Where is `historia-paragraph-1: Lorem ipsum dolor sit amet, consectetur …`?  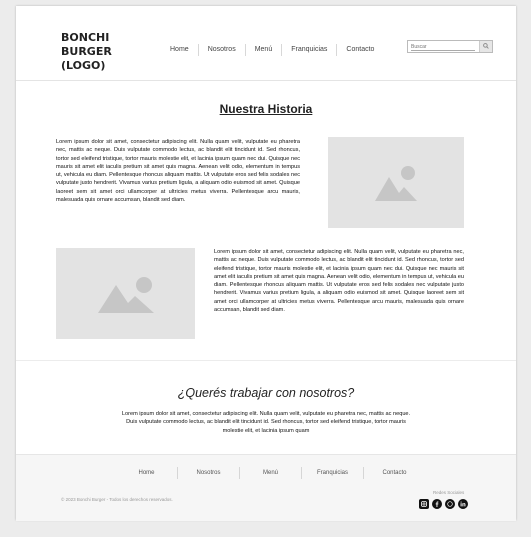
historia-paragraph-1: Lorem ipsum dolor sit amet, consectetur … is located at coordinates (178, 171).